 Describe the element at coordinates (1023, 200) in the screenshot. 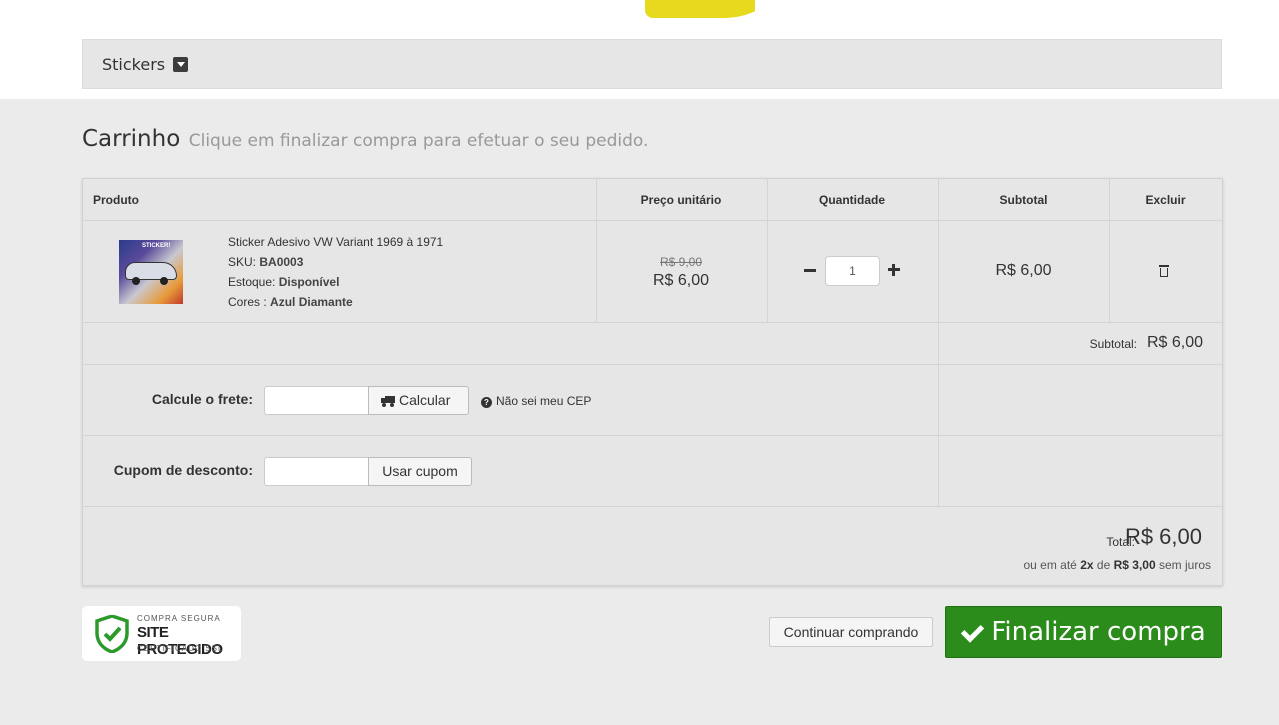

I see `header-subtotal: Subtotal` at that location.